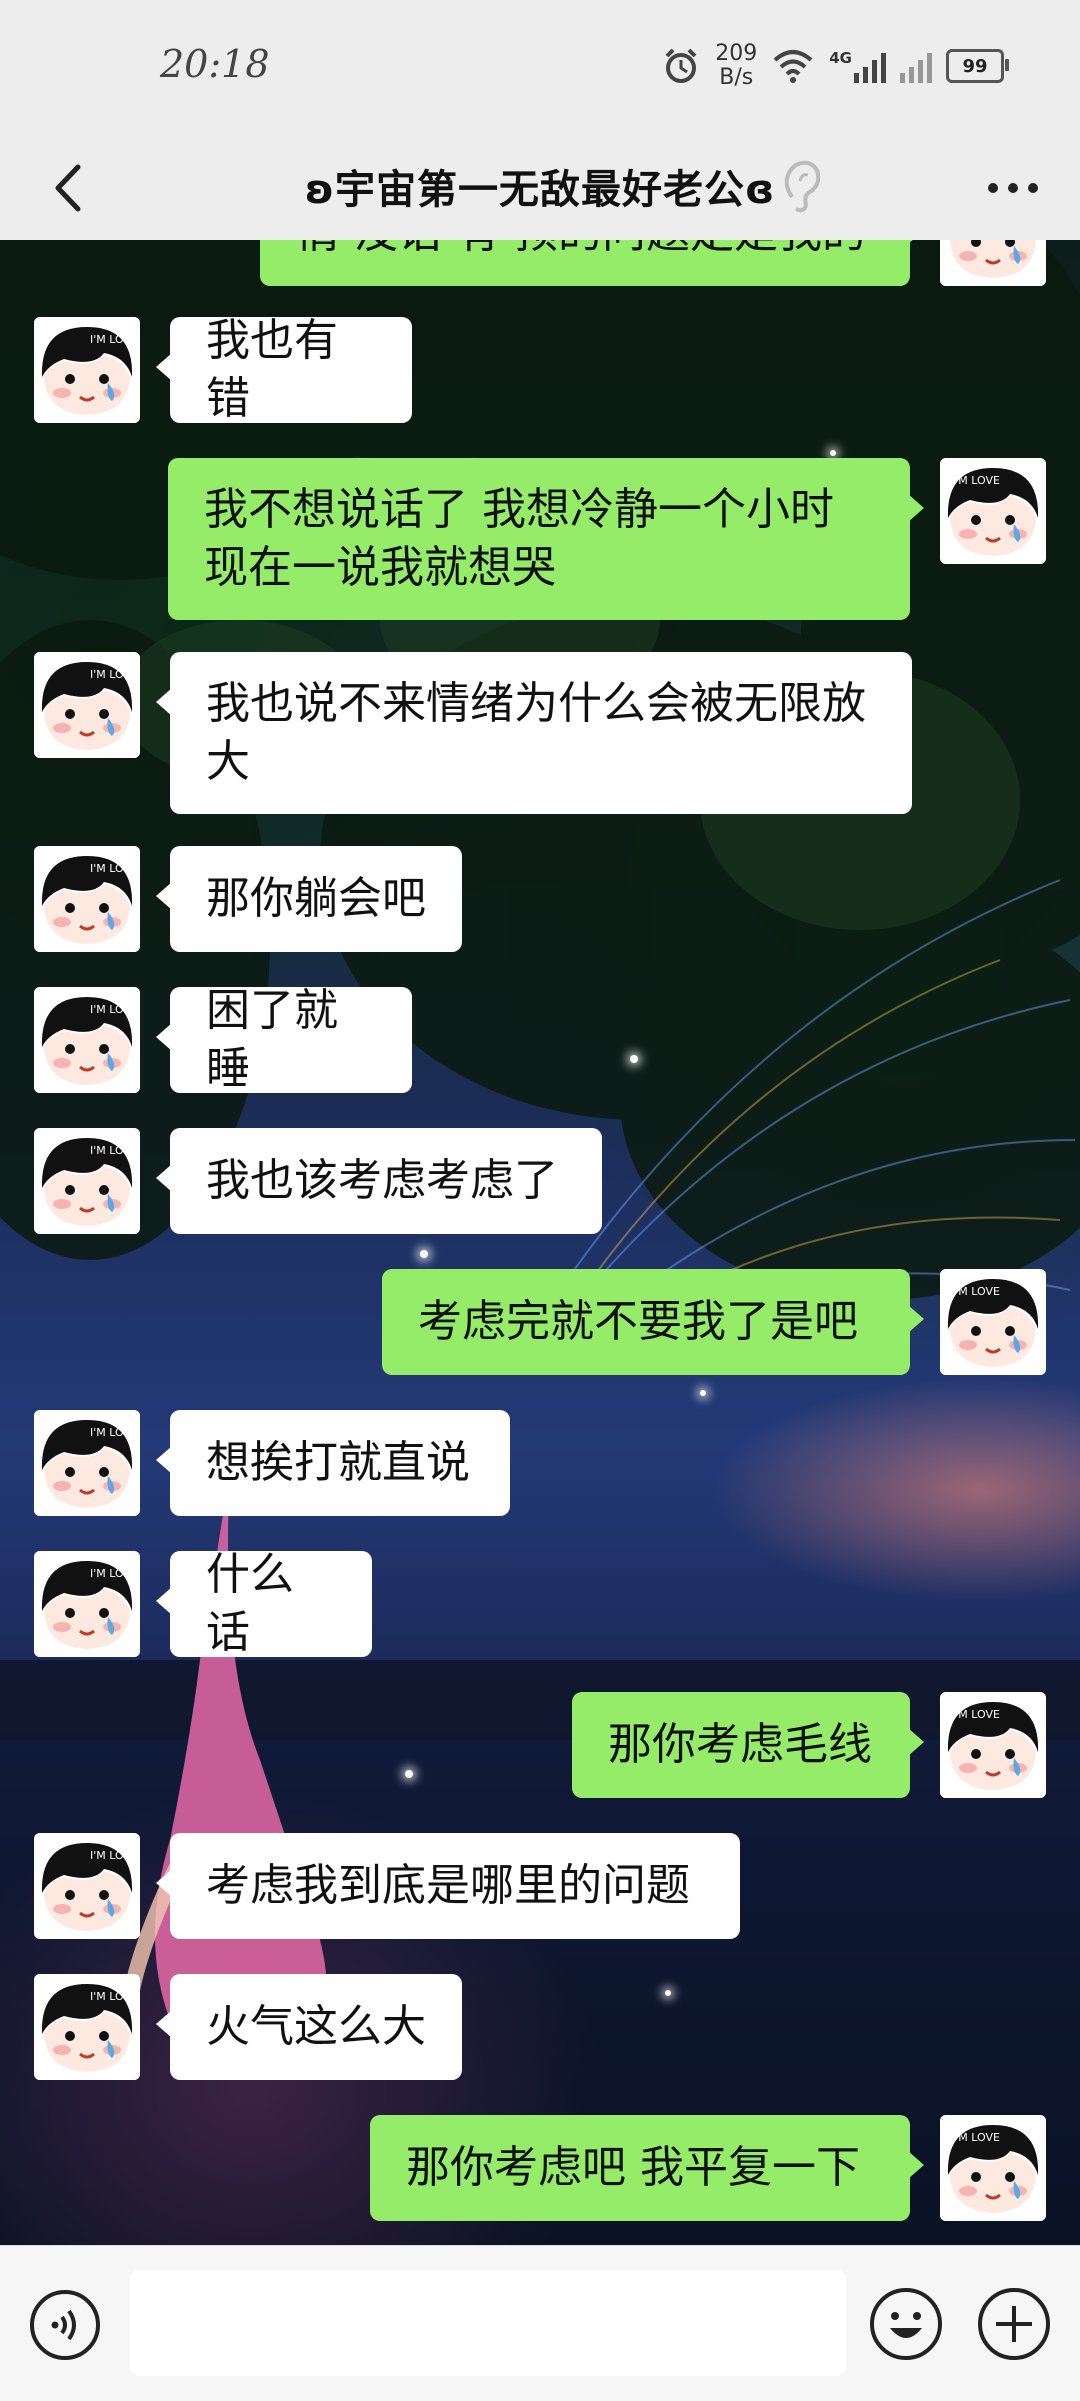  I want to click on message-row: I'M LOVE 那你考虑毛线, so click(540, 1745).